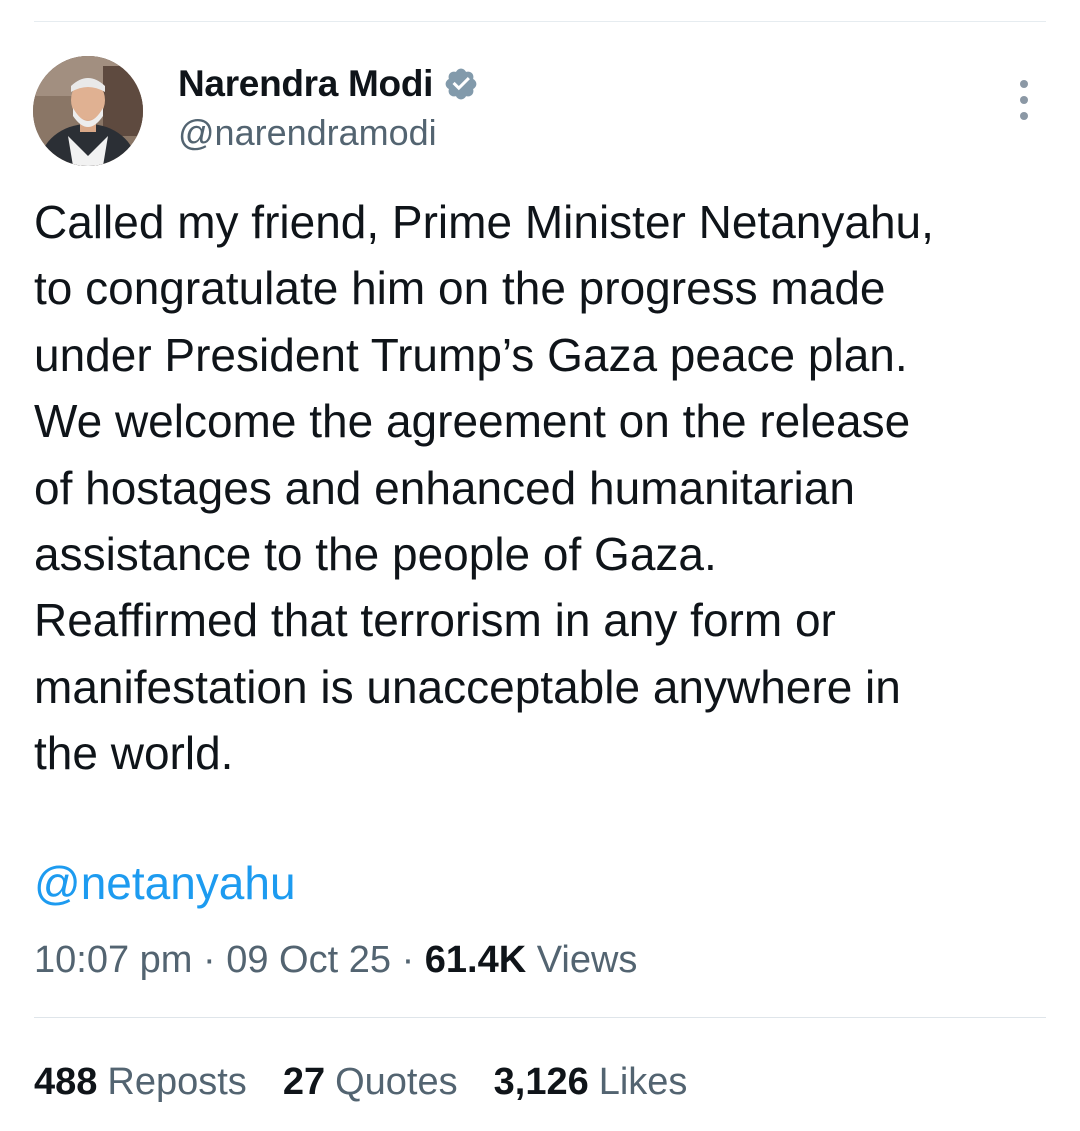 Image resolution: width=1080 pixels, height=1131 pixels. I want to click on avatar-photo, so click(88, 111).